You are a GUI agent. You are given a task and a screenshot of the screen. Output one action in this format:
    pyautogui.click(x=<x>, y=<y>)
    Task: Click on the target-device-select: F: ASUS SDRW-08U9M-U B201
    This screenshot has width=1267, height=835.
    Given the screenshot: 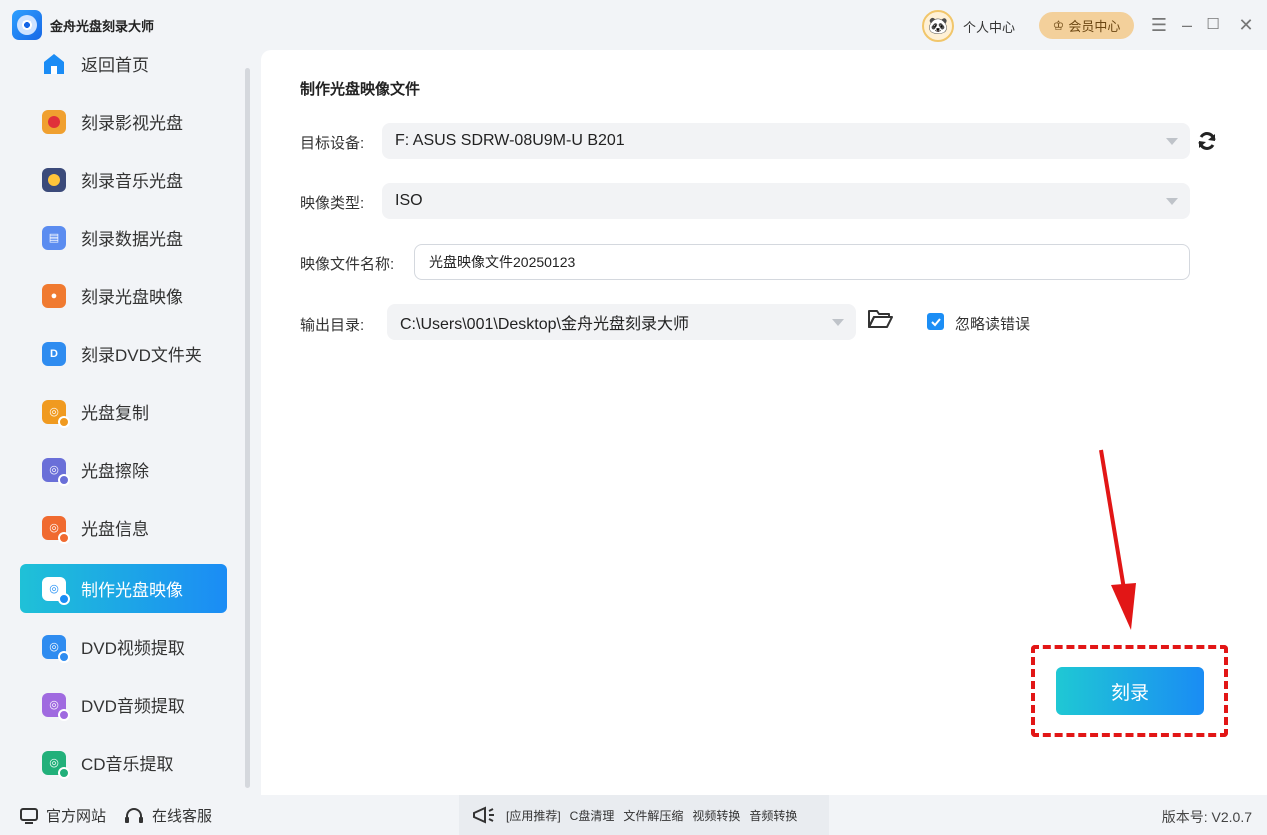 What is the action you would take?
    pyautogui.click(x=786, y=141)
    